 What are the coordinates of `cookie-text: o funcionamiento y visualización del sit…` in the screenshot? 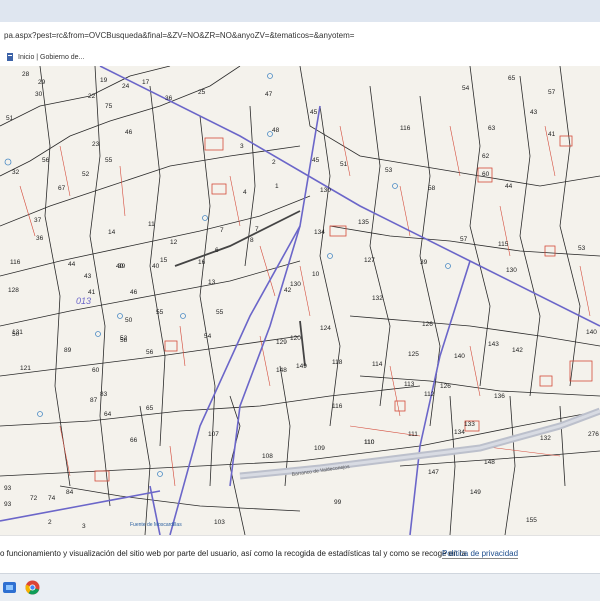 It's located at (233, 553).